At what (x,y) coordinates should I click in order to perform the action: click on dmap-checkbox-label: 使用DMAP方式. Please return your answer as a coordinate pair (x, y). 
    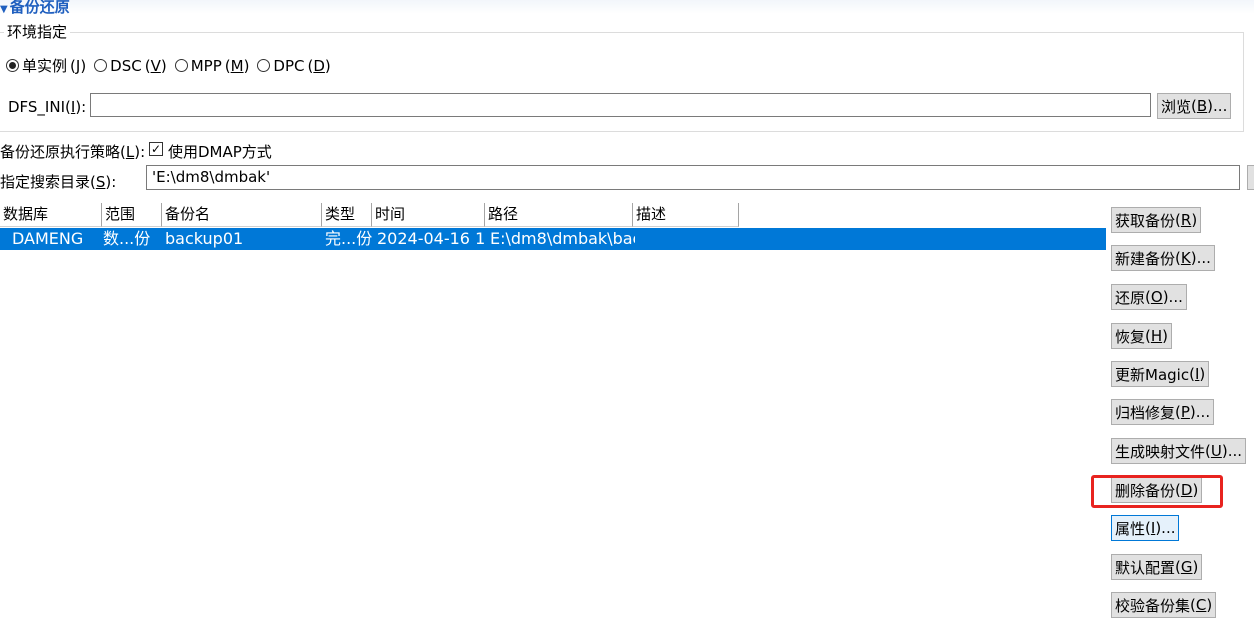
    Looking at the image, I should click on (220, 151).